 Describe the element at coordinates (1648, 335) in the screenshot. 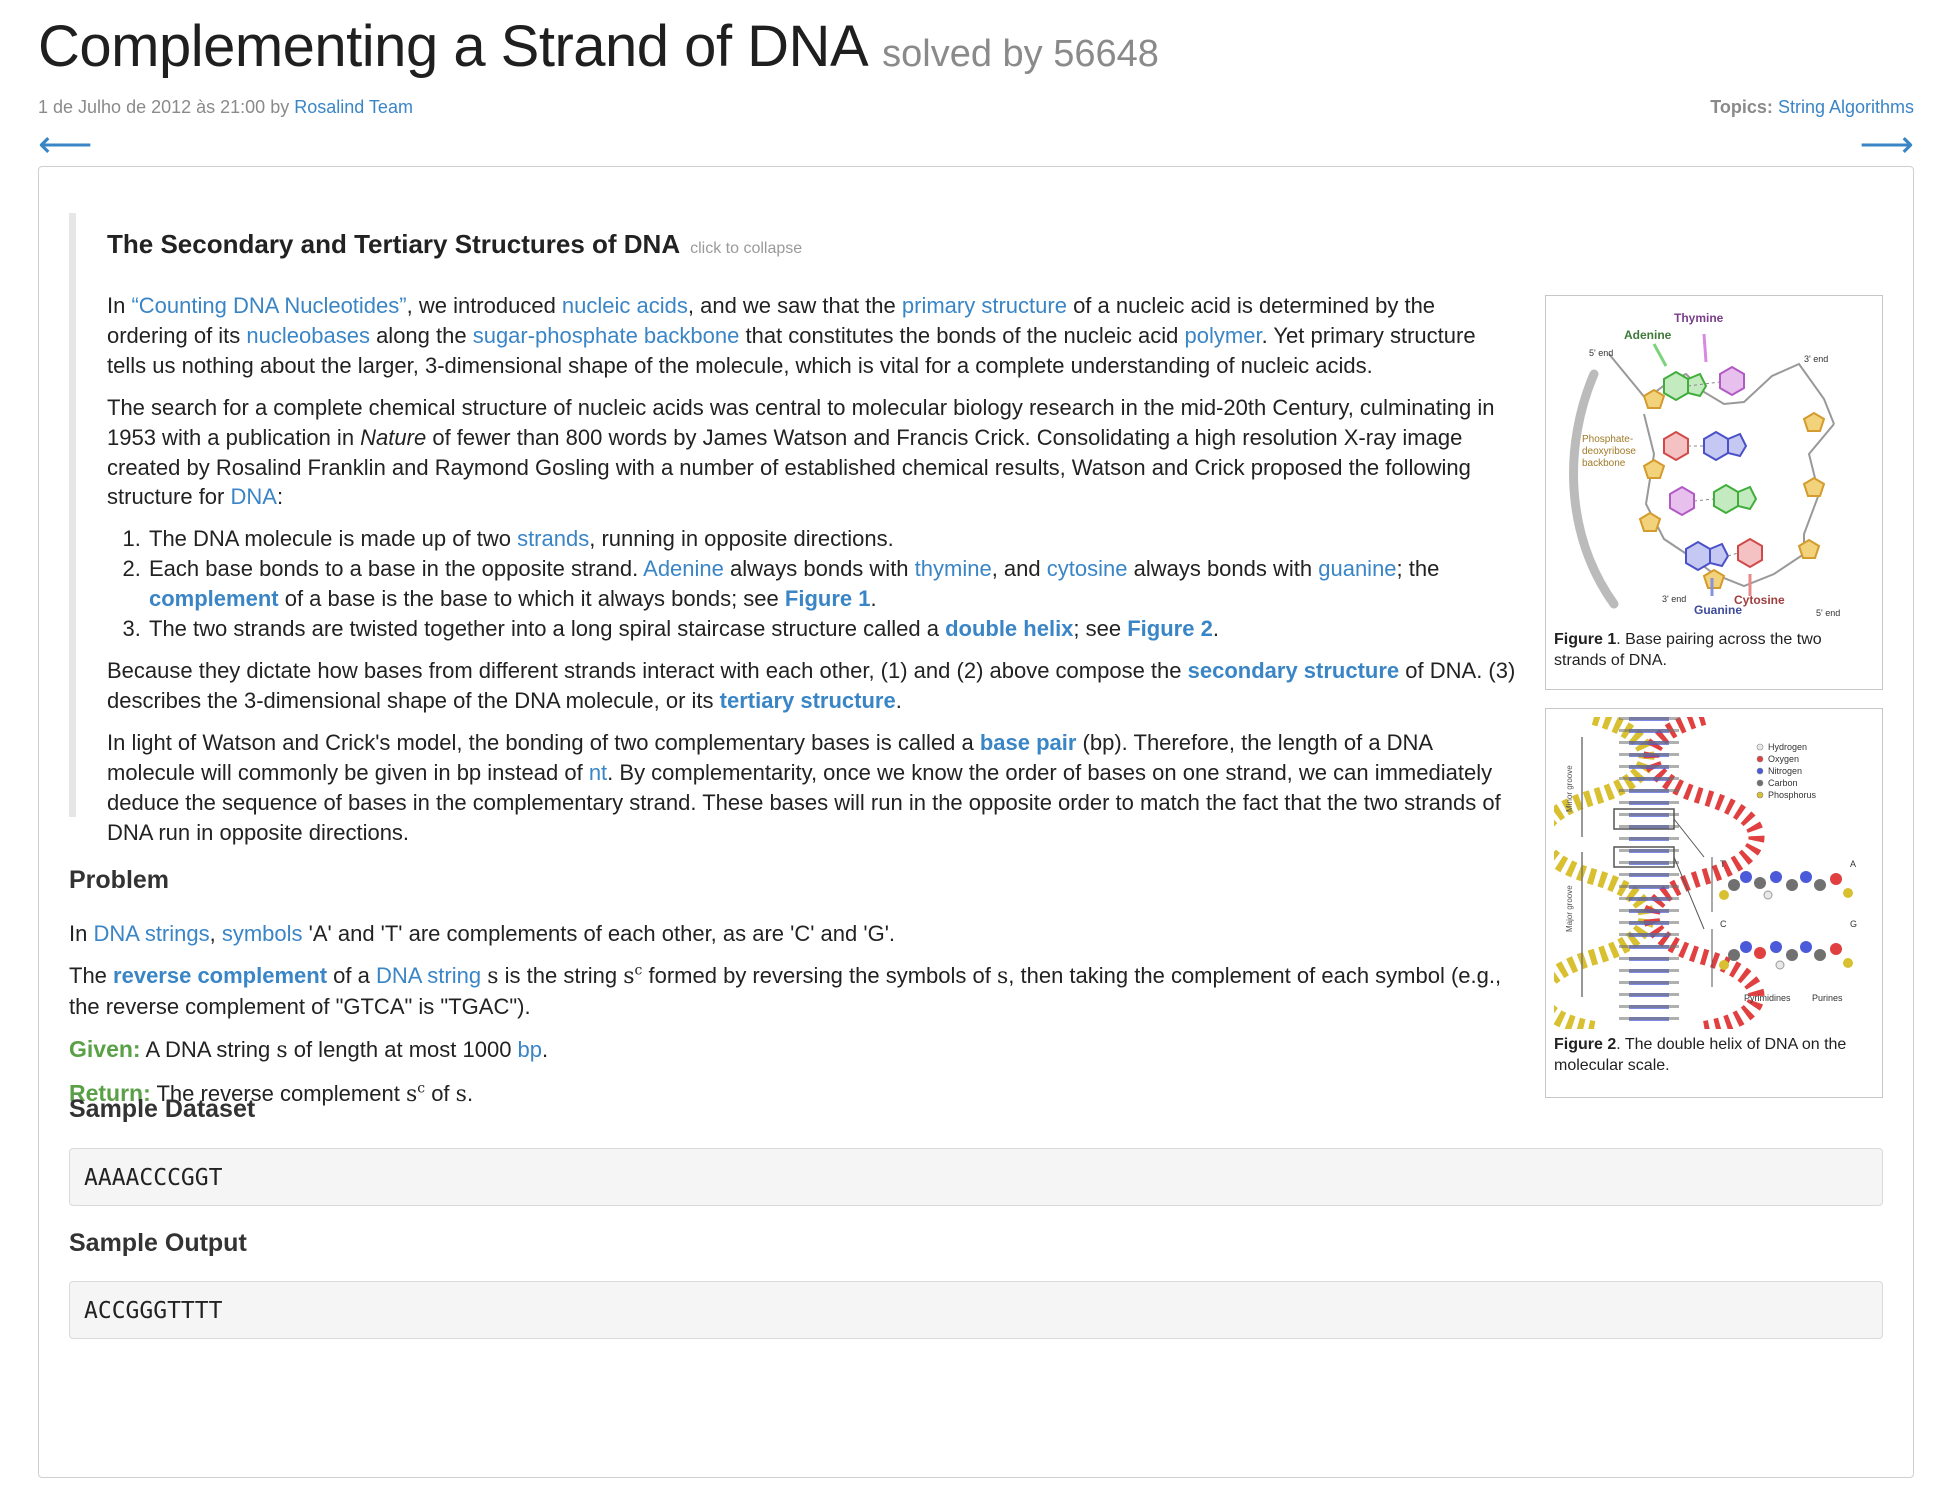

I see `adenine-label: Adenine` at that location.